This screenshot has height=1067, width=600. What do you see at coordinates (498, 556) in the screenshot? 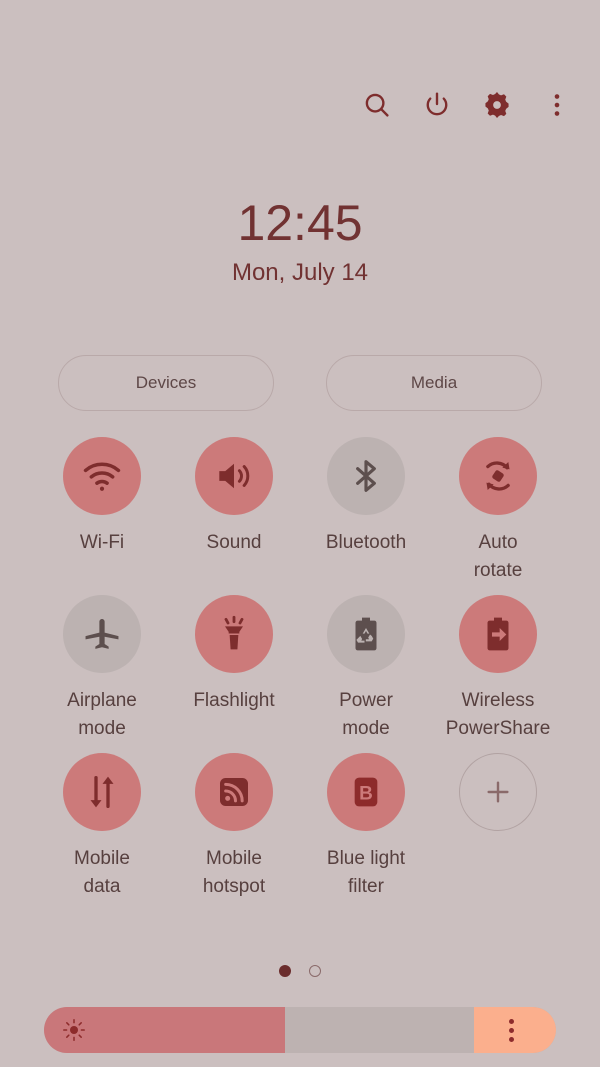
I see `tile-label: Auto rotate` at bounding box center [498, 556].